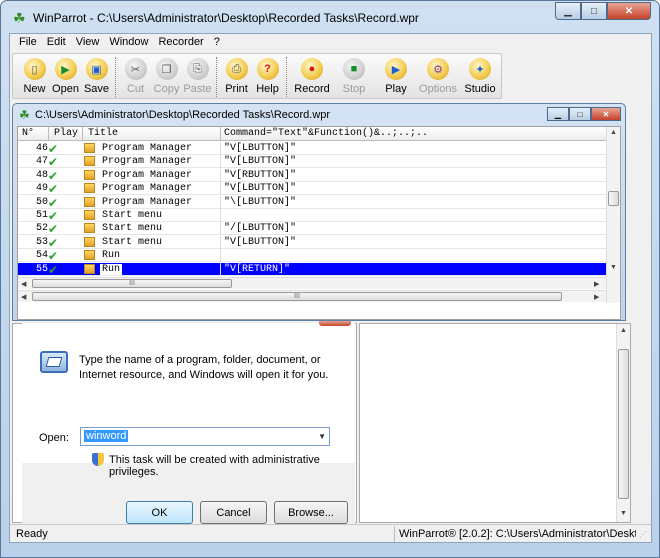 The image size is (660, 558). Describe the element at coordinates (558, 114) in the screenshot. I see `child-minimize-button: ▁` at that location.